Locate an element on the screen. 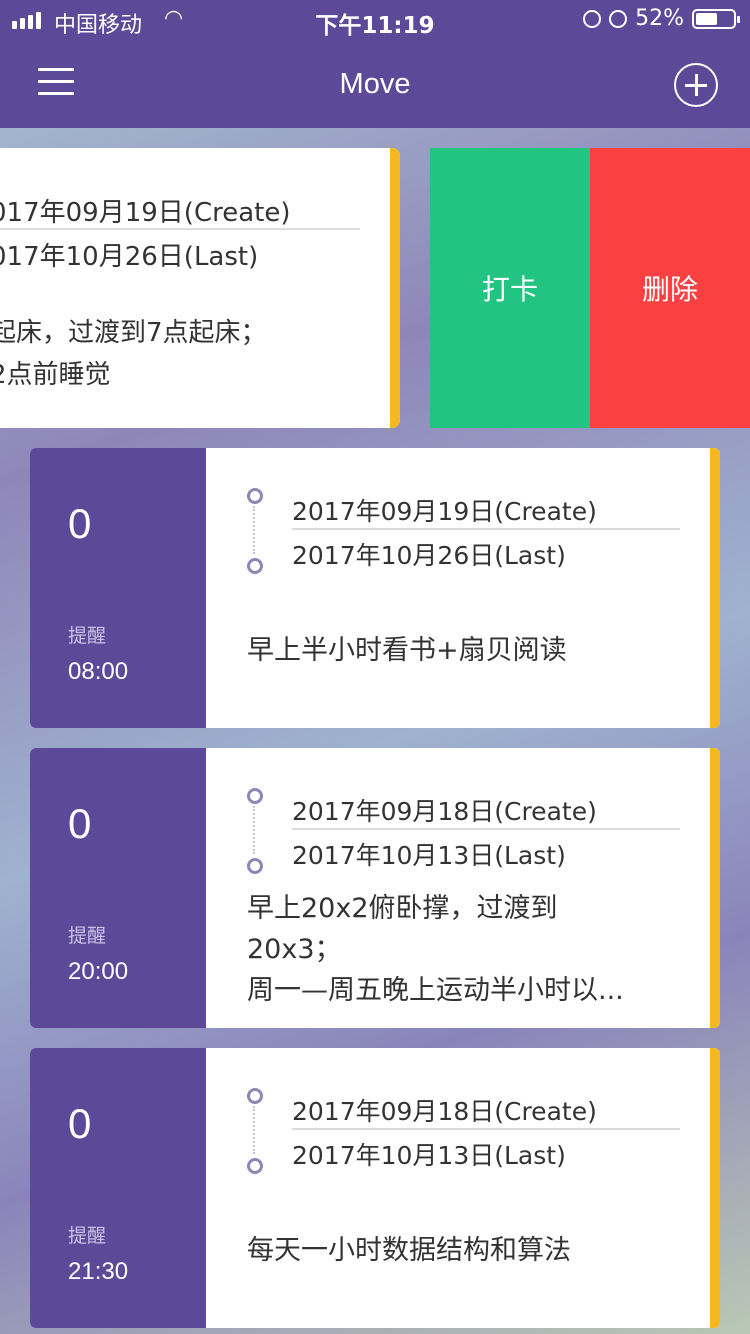 The height and width of the screenshot is (1334, 750). rotation-lock-icon is located at coordinates (592, 18).